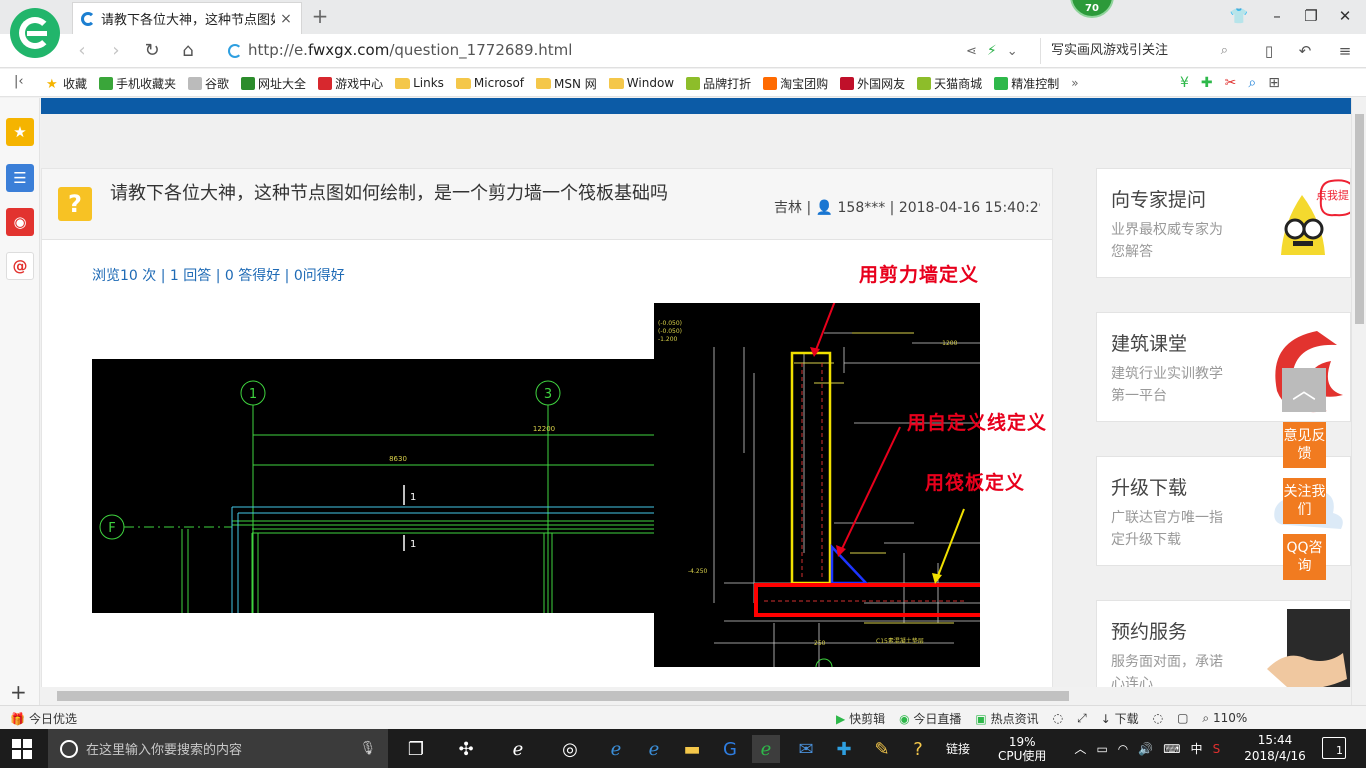  What do you see at coordinates (20, 266) in the screenshot?
I see `email-icon: @` at bounding box center [20, 266].